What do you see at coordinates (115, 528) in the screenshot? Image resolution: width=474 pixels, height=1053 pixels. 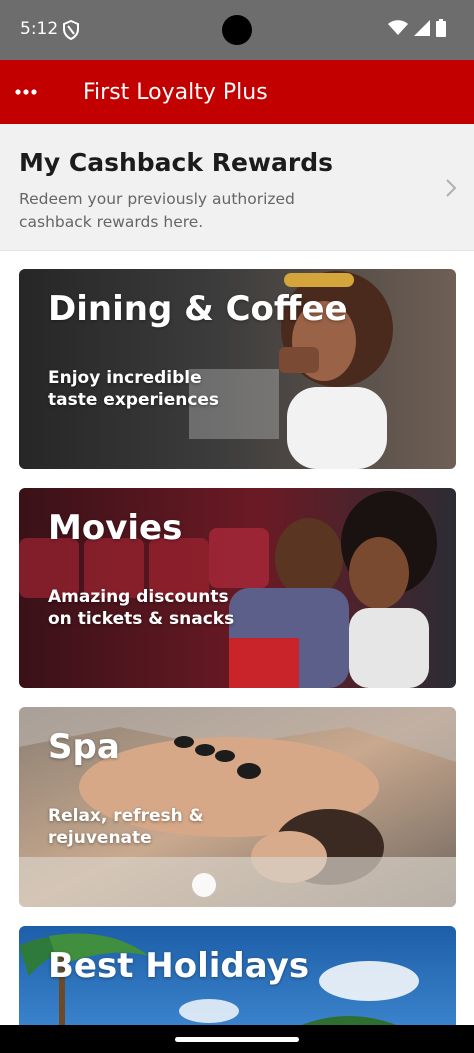 I see `card-title: Movies` at bounding box center [115, 528].